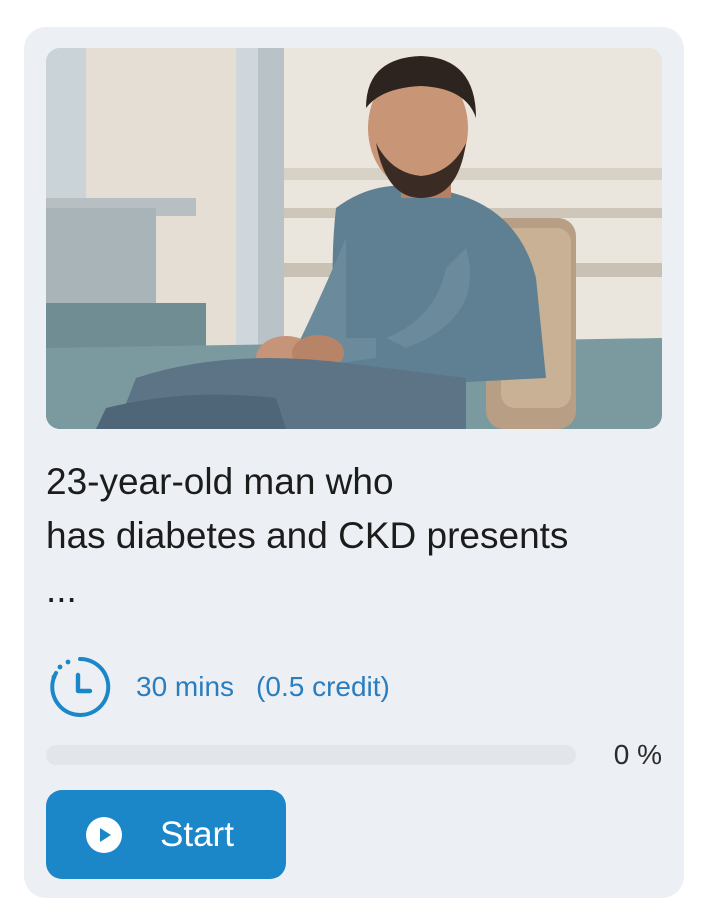 The height and width of the screenshot is (923, 708). Describe the element at coordinates (637, 754) in the screenshot. I see `progress-percent: 0 %` at that location.